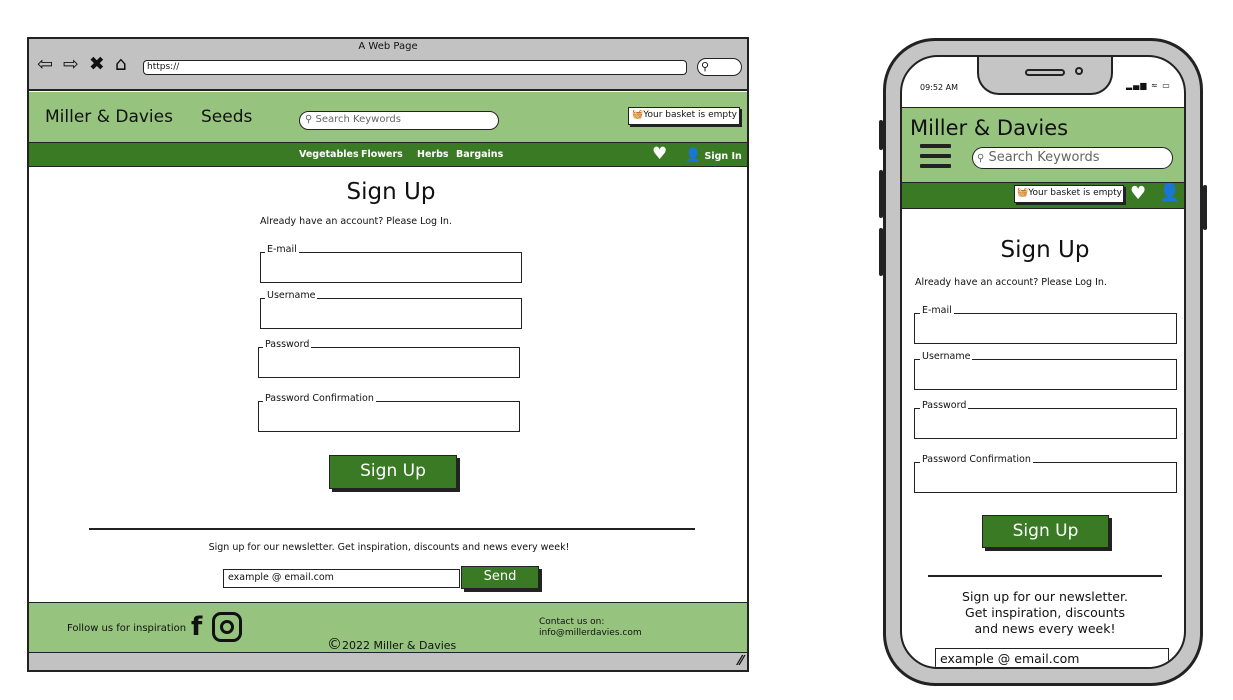  I want to click on contact-label: Contact us on:, so click(572, 622).